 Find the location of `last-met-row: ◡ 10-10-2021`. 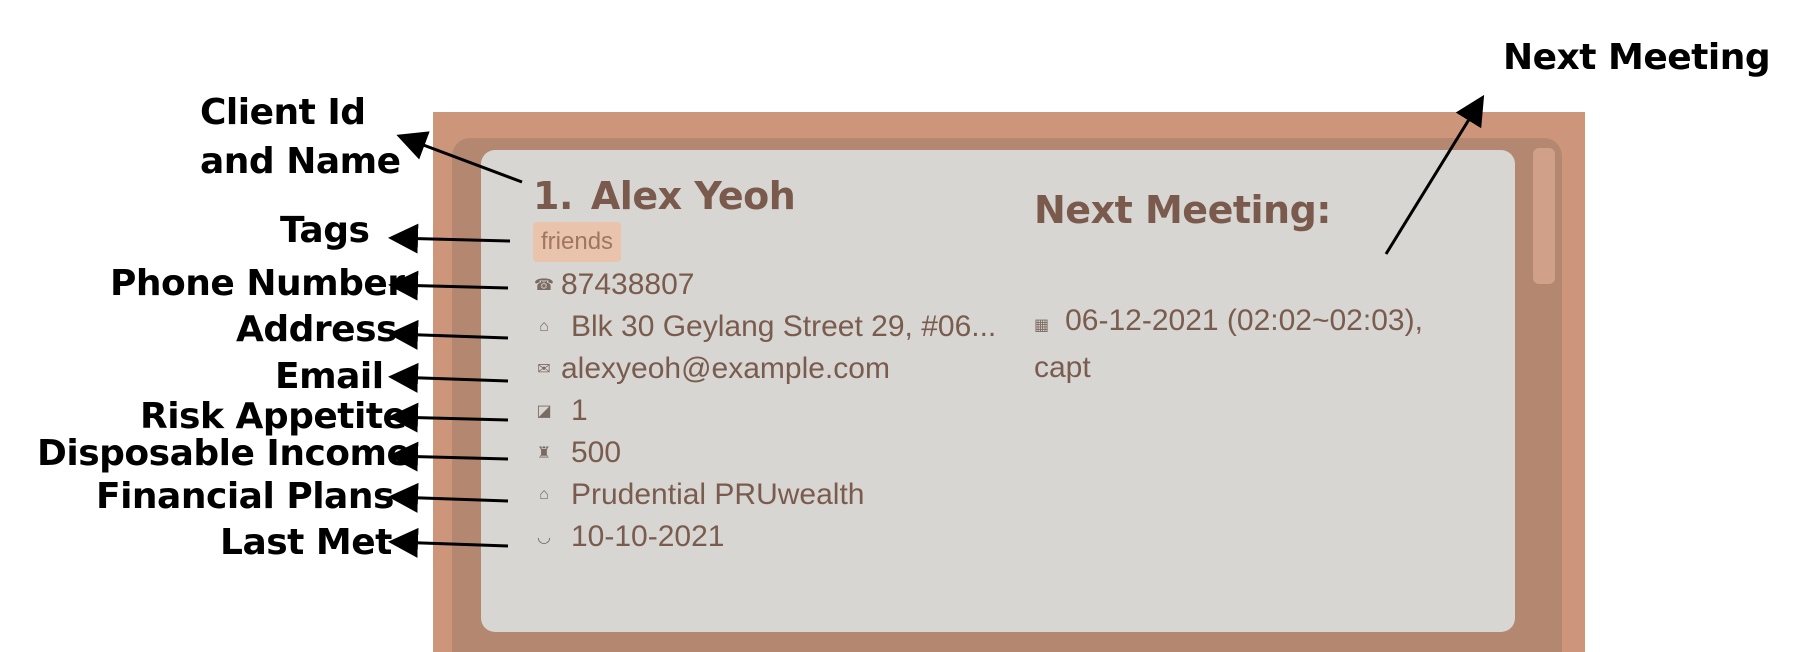

last-met-row: ◡ 10-10-2021 is located at coordinates (628, 537).